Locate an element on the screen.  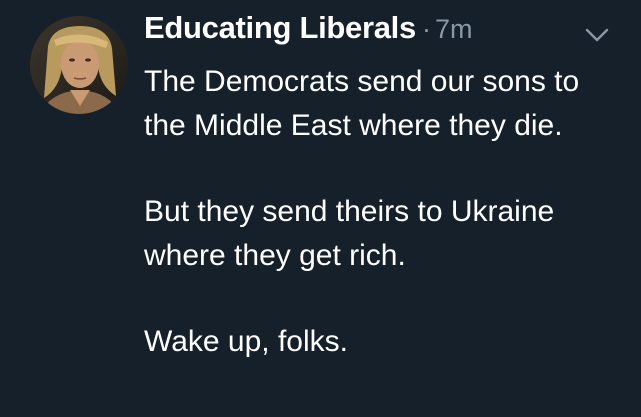
avatar is located at coordinates (79, 65).